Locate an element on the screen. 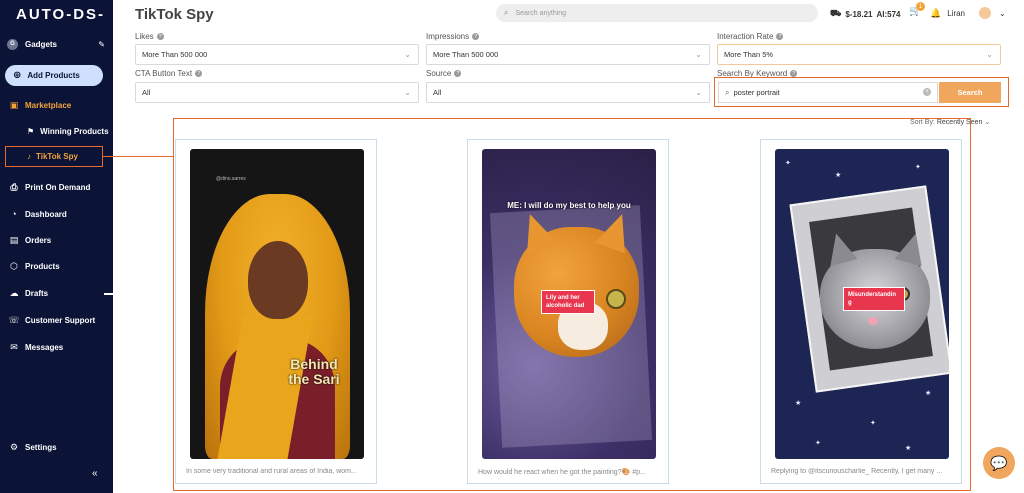 The height and width of the screenshot is (493, 1024). annotation-connector is located at coordinates (138, 156).